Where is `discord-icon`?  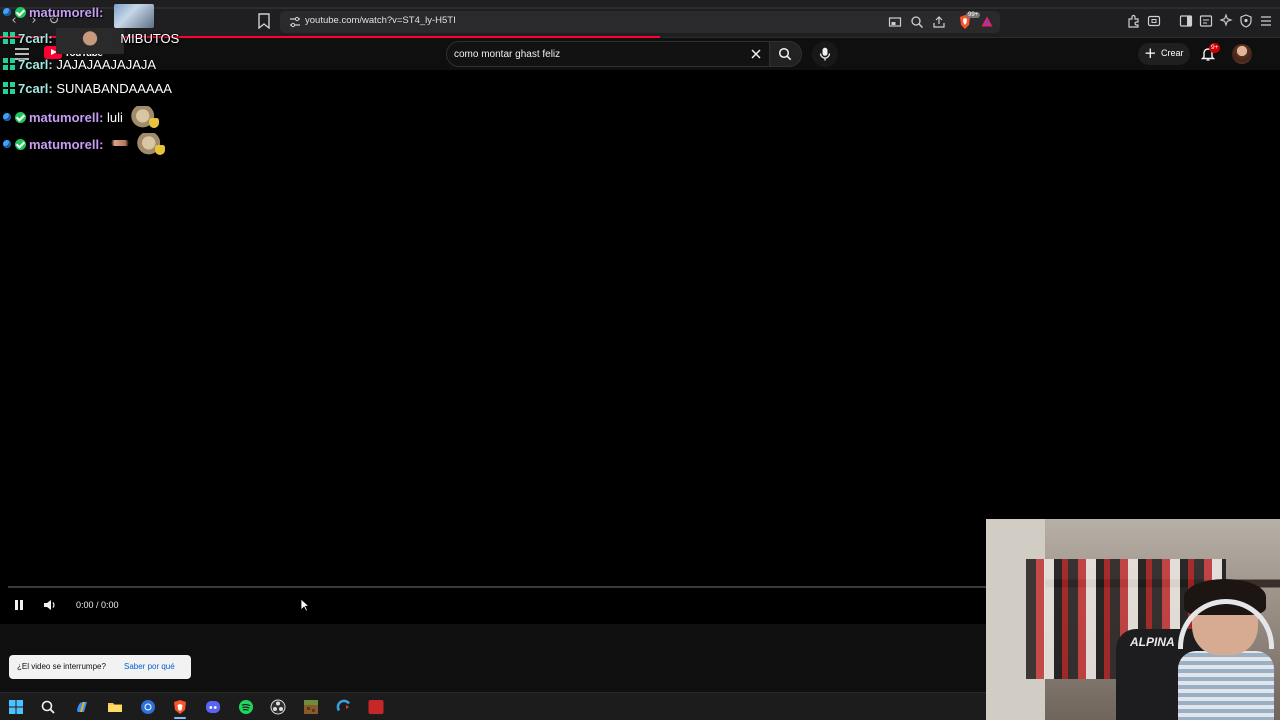 discord-icon is located at coordinates (213, 707).